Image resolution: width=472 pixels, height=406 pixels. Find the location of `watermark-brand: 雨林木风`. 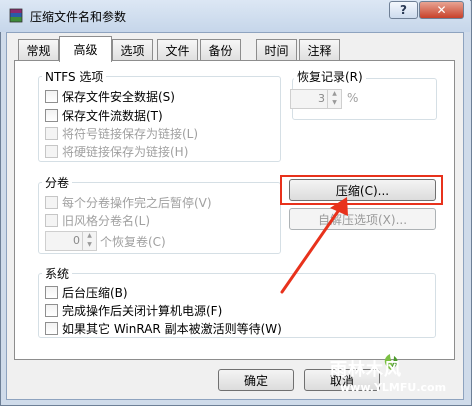

watermark-brand: 雨林木风 is located at coordinates (366, 370).